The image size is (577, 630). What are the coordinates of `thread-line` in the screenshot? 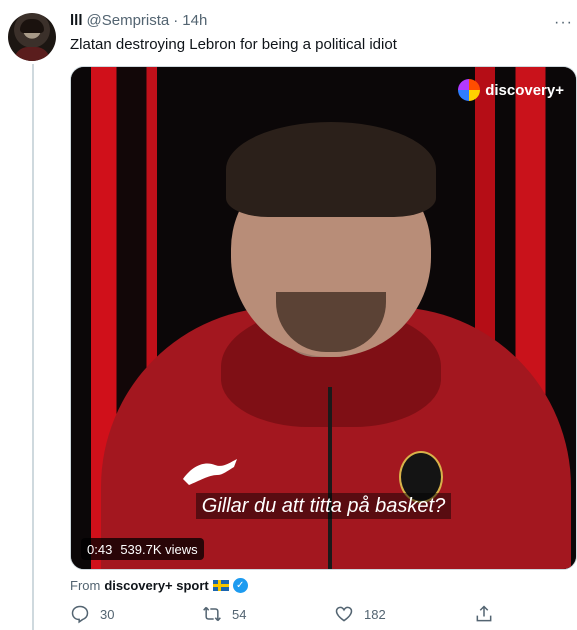 It's located at (33, 347).